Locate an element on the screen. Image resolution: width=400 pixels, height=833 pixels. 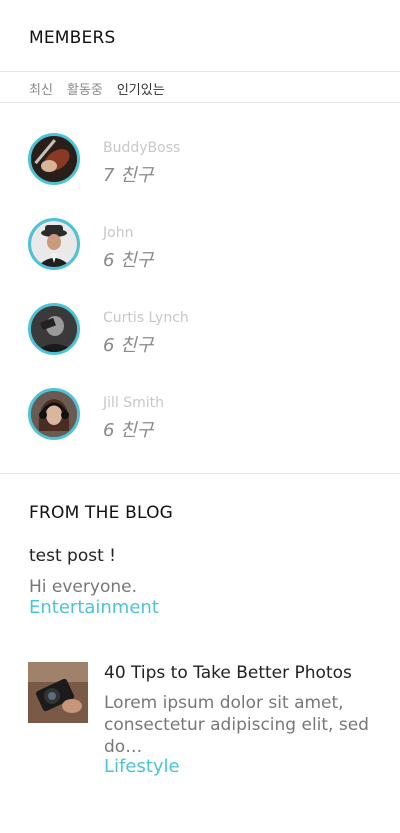
violin-photo-avatar is located at coordinates (54, 159).